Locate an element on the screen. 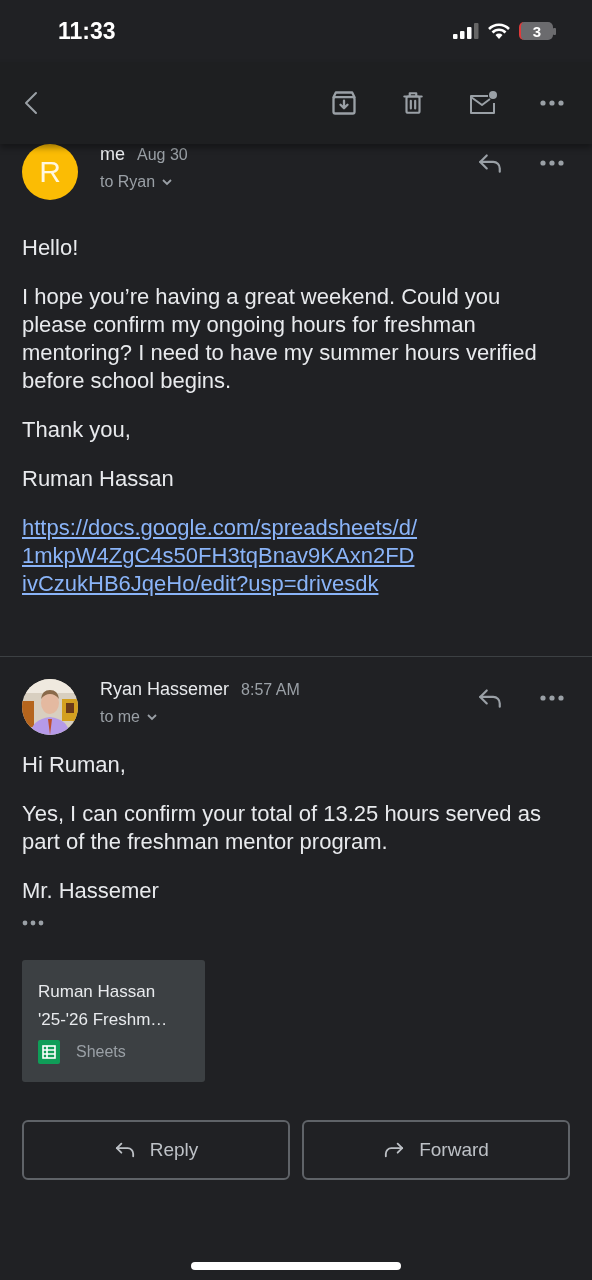 The width and height of the screenshot is (592, 1280). attachment-app: Sheets is located at coordinates (101, 1052).